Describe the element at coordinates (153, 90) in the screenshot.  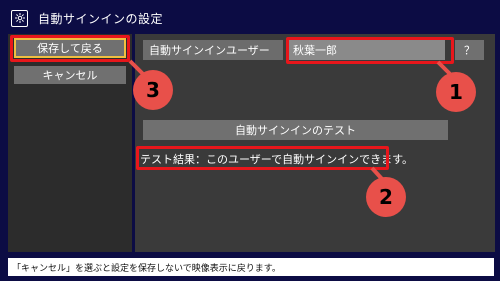
I see `annotation-marker-3: 3` at that location.